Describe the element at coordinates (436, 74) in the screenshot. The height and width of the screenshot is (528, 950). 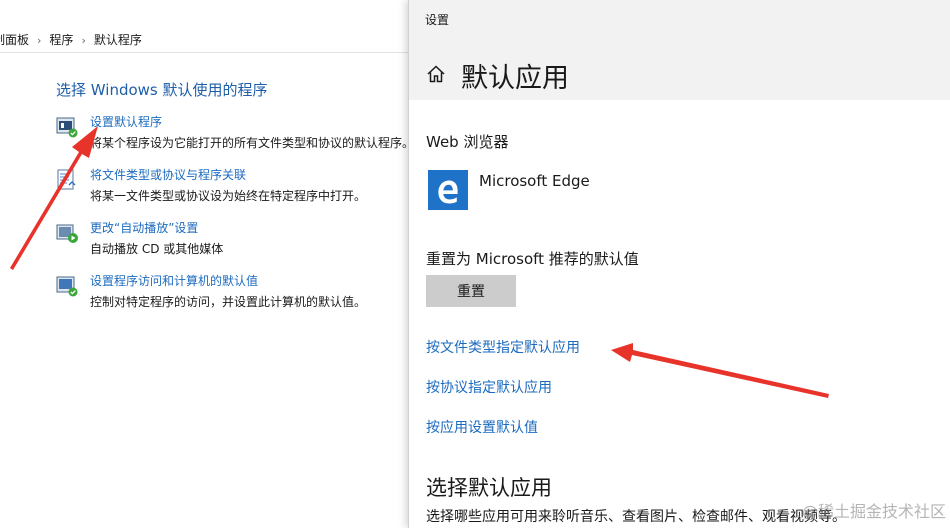
I see `home-icon` at that location.